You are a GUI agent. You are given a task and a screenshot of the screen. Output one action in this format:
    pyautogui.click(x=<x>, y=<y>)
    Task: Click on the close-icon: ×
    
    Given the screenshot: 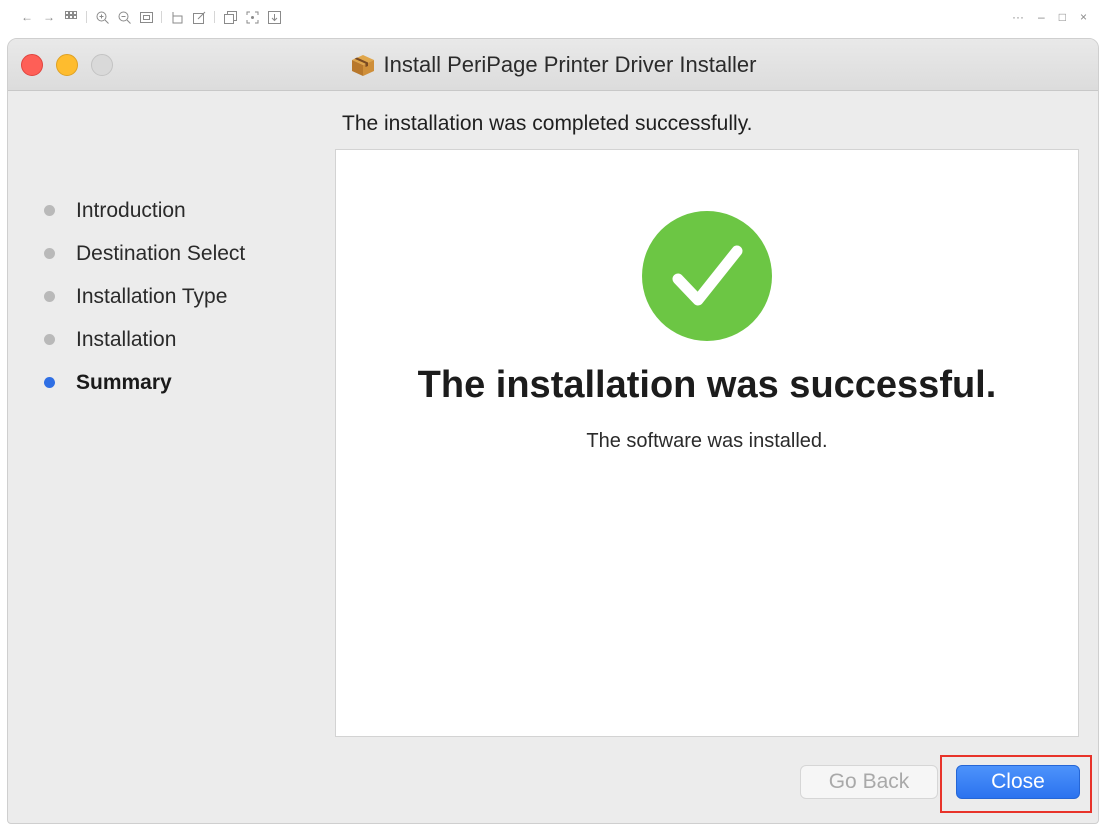 What is the action you would take?
    pyautogui.click(x=1083, y=17)
    